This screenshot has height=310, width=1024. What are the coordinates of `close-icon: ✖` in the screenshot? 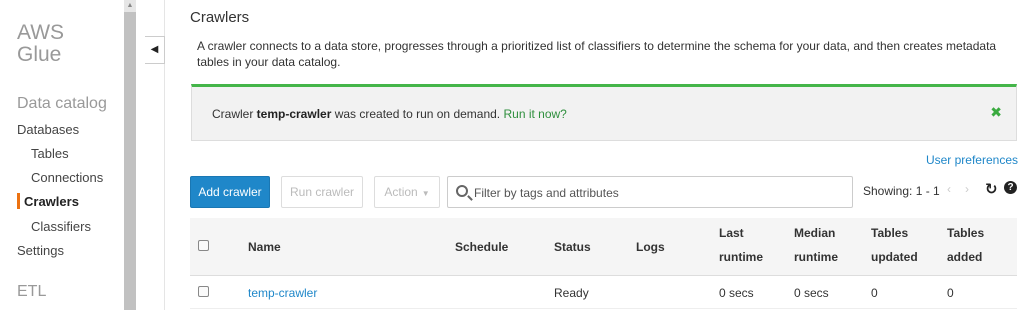 It's located at (996, 112).